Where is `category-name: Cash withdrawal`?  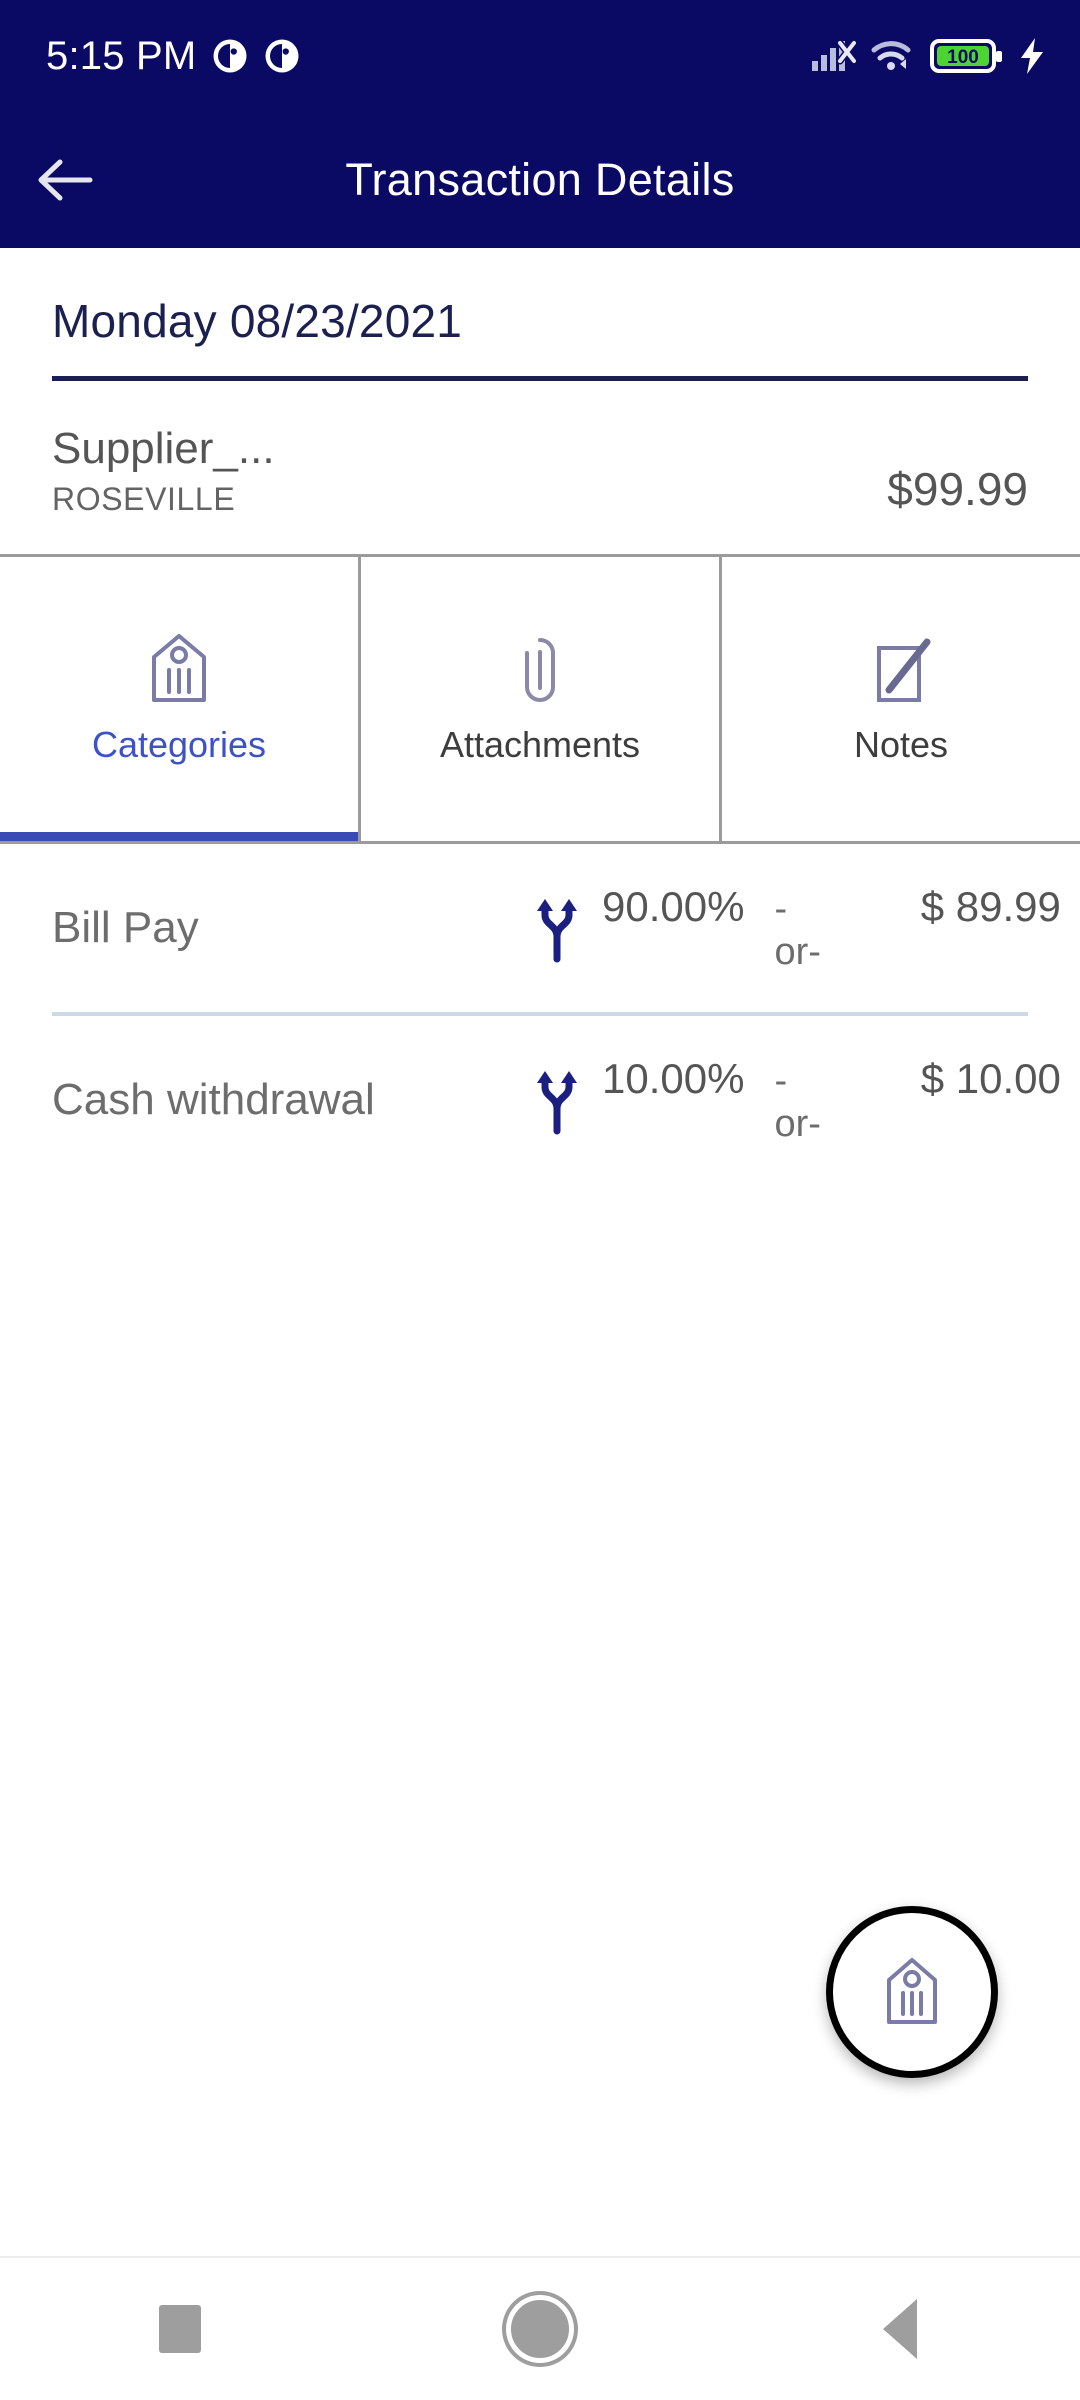
category-name: Cash withdrawal is located at coordinates (213, 1100).